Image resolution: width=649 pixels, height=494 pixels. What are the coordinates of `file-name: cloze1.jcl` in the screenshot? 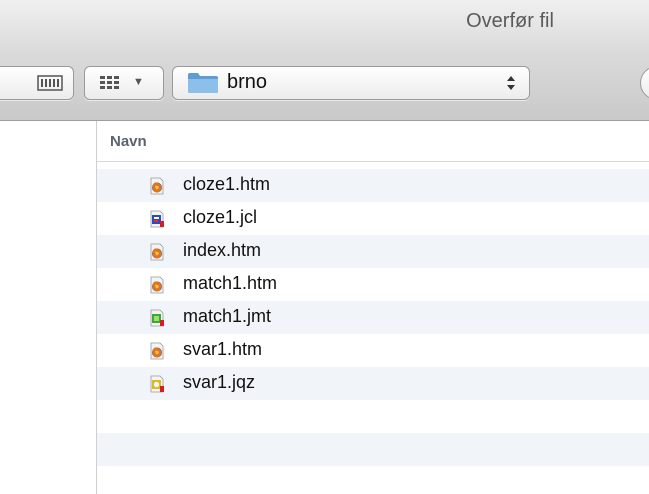 It's located at (220, 217).